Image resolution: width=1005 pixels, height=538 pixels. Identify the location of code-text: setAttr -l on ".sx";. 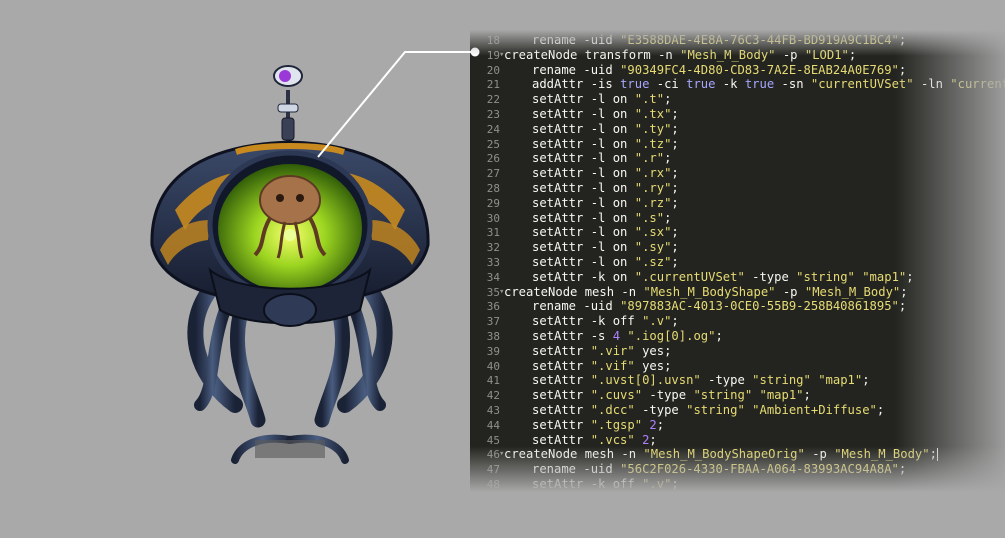
(605, 232).